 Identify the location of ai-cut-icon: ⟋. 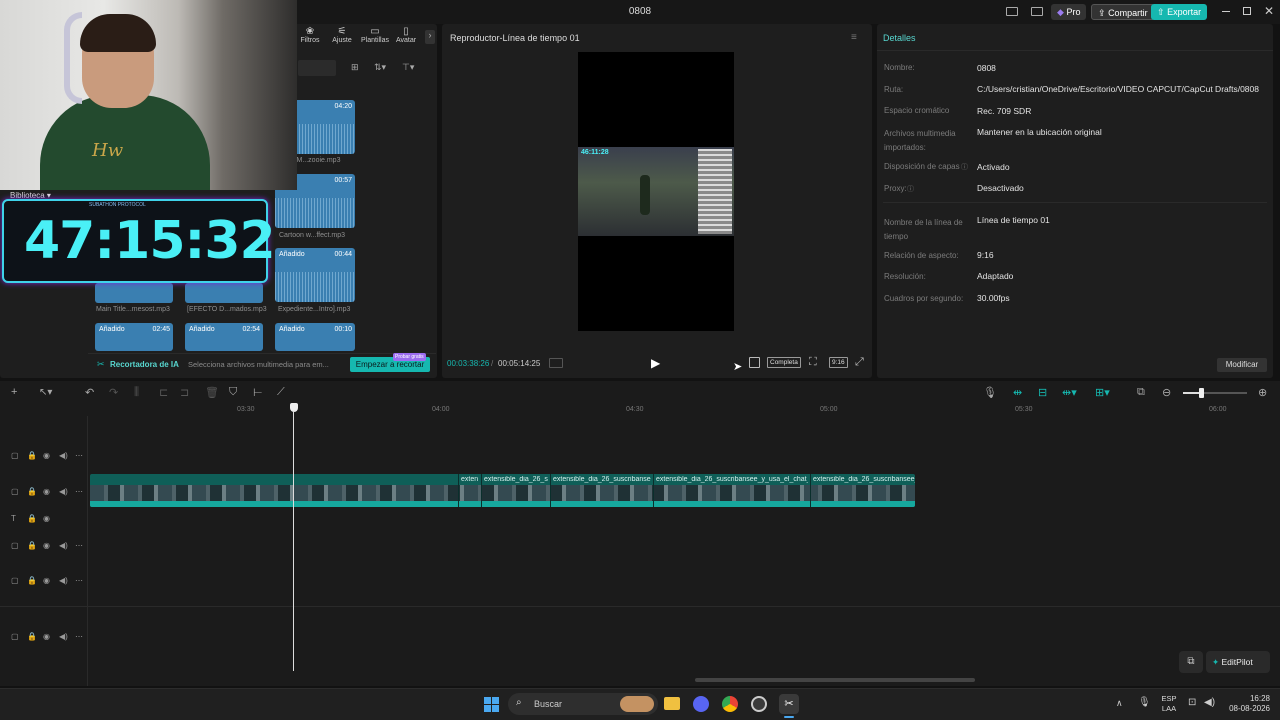
(281, 392).